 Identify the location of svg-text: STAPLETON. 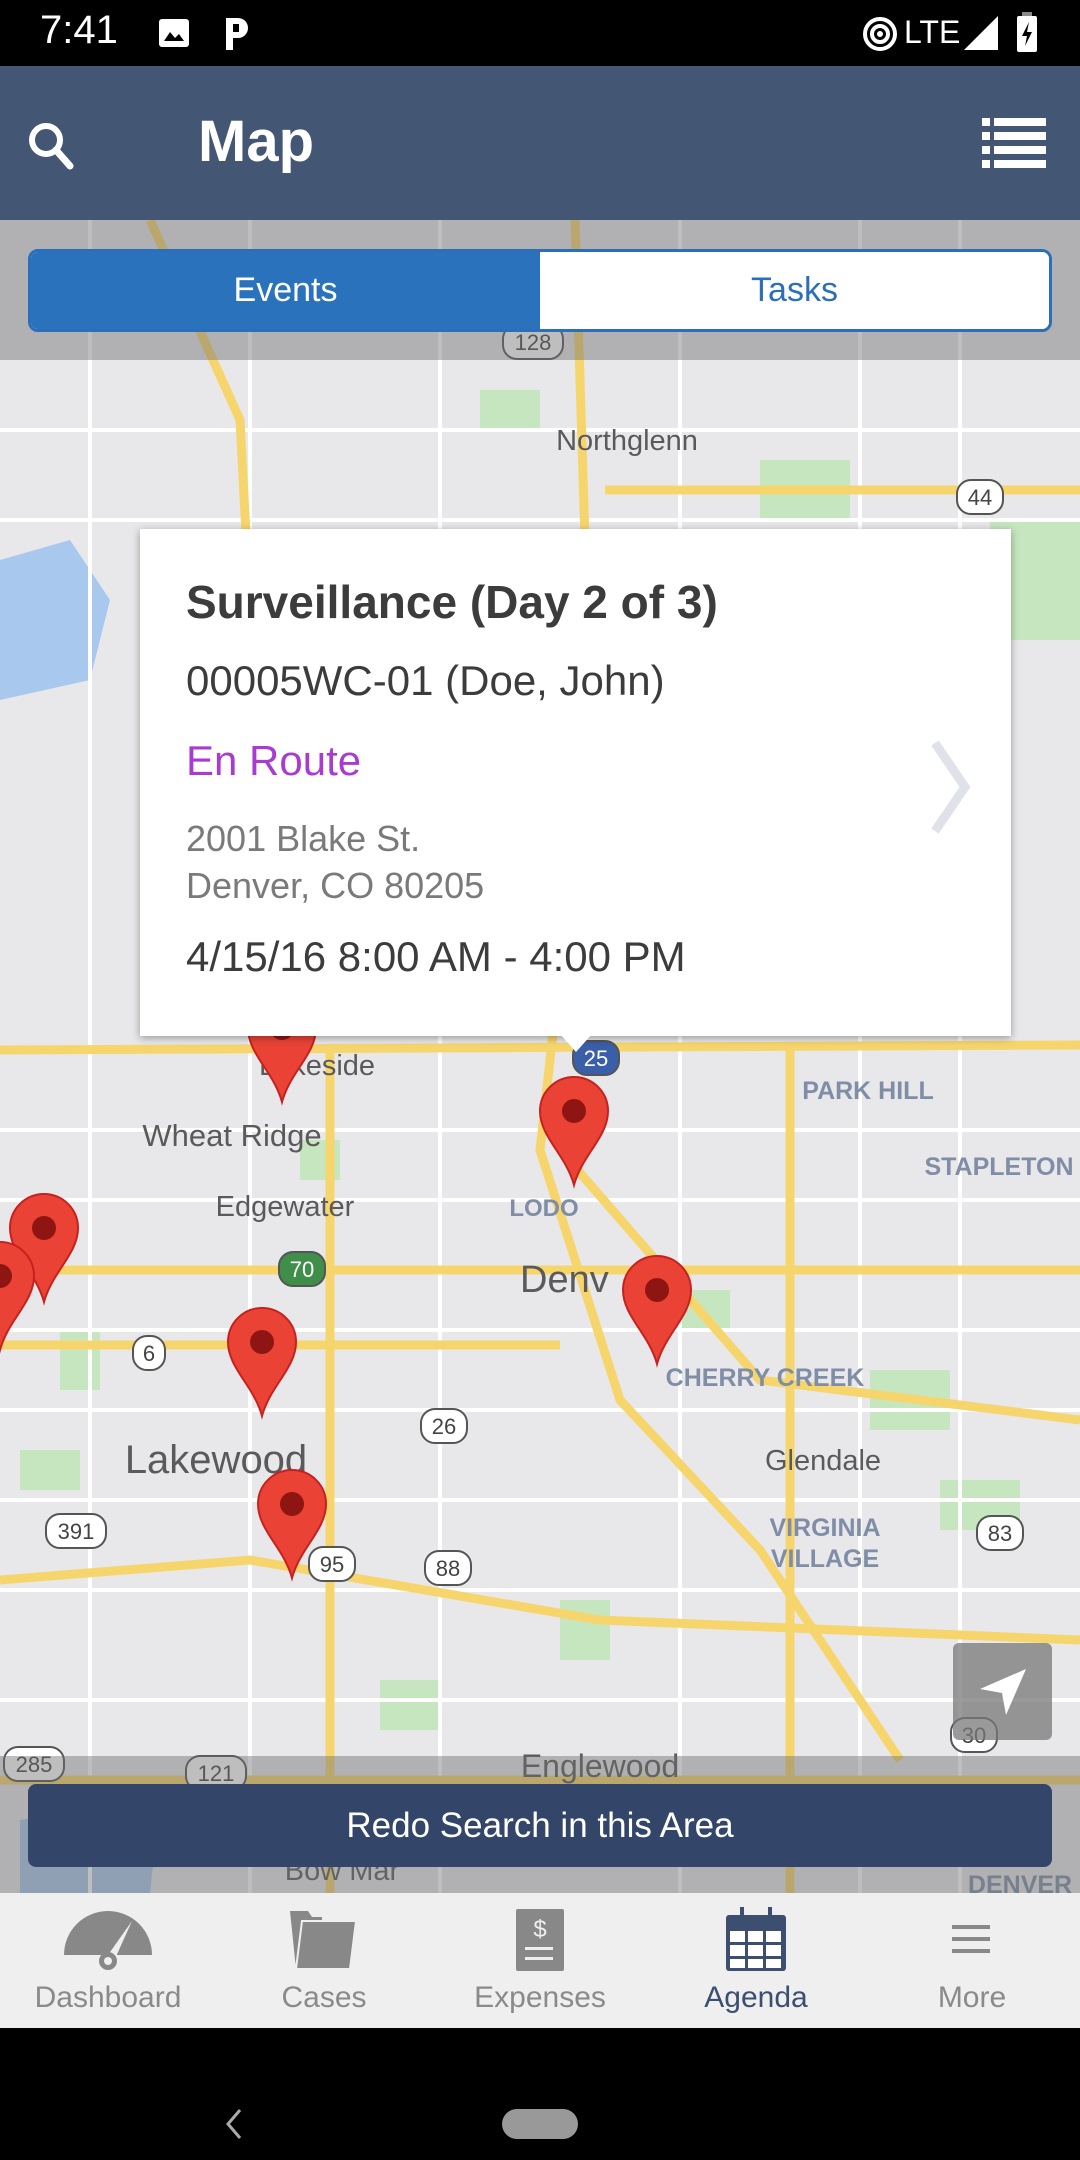
(998, 1167).